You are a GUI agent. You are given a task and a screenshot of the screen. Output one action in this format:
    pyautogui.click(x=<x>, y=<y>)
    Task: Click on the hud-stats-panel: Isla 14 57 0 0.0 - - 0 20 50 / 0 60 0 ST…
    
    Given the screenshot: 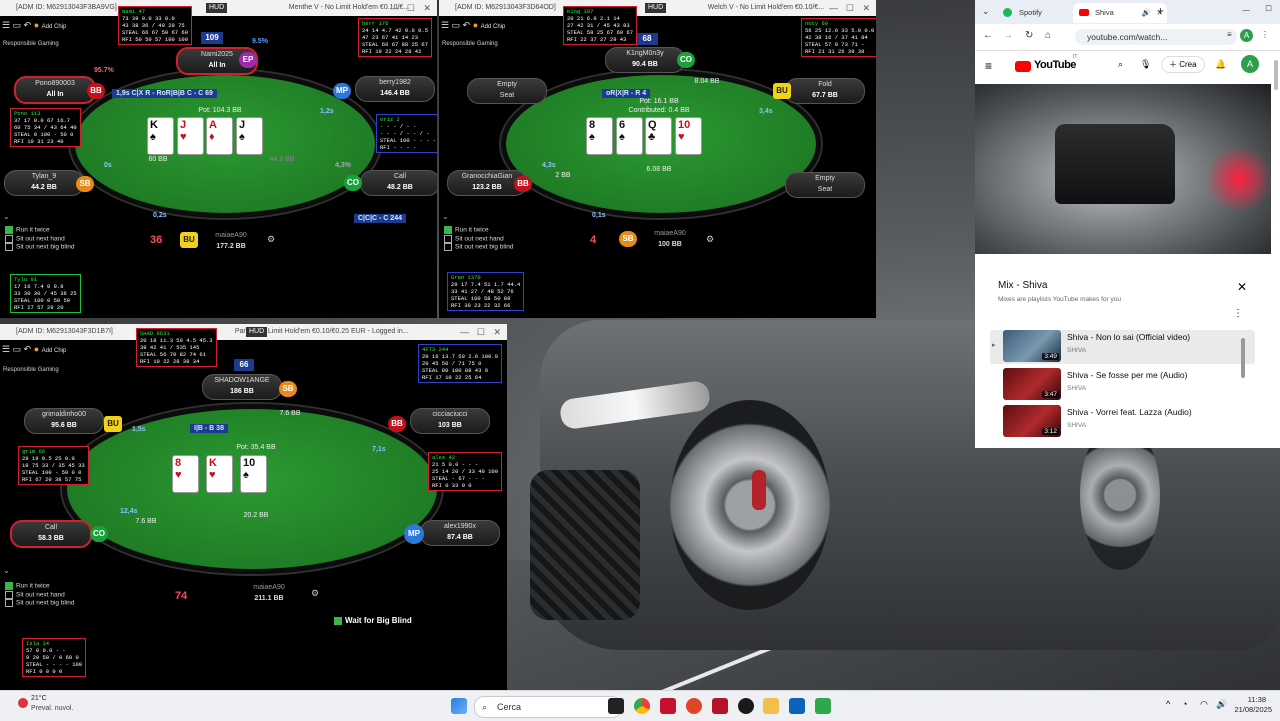 What is the action you would take?
    pyautogui.click(x=54, y=657)
    